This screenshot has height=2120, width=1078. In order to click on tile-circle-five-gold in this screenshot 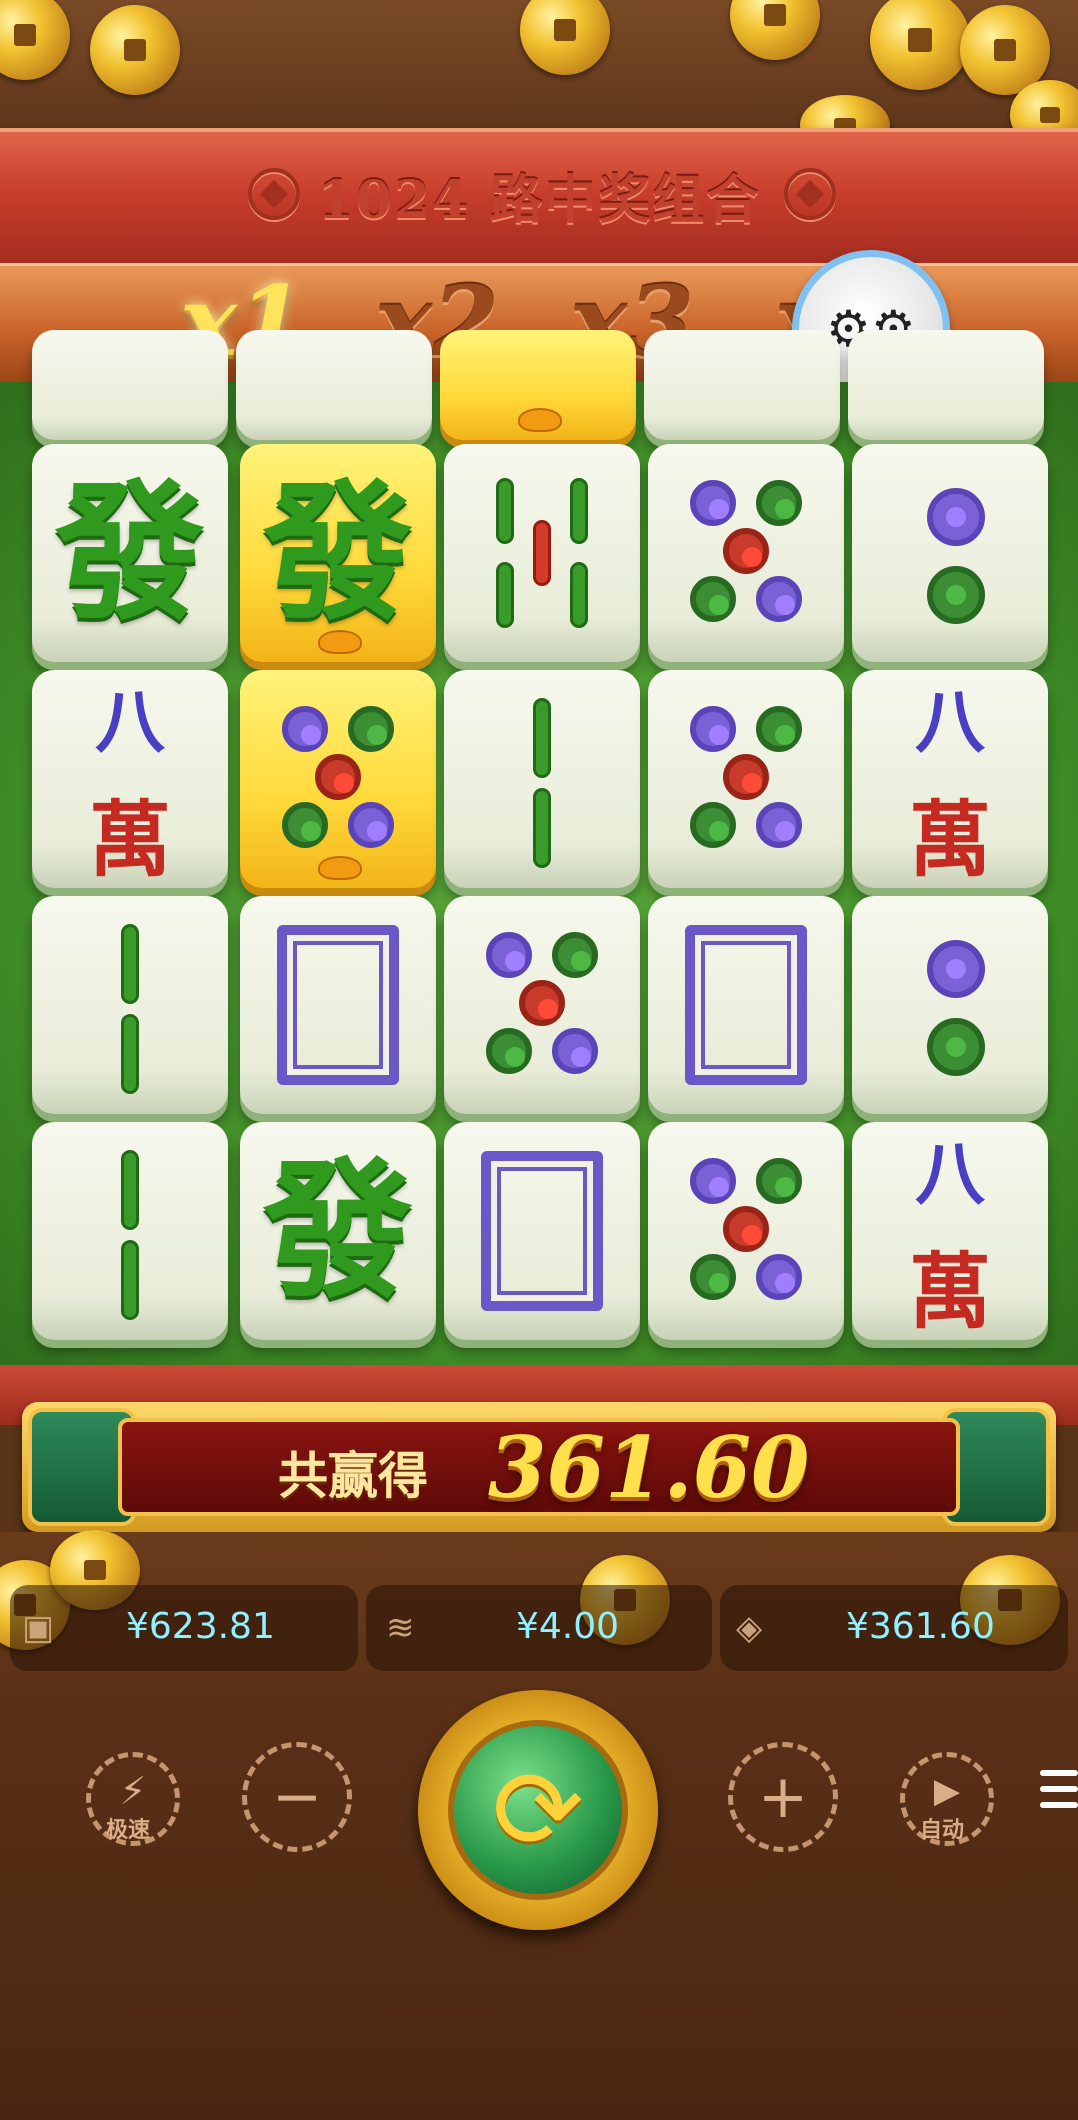, I will do `click(338, 779)`.